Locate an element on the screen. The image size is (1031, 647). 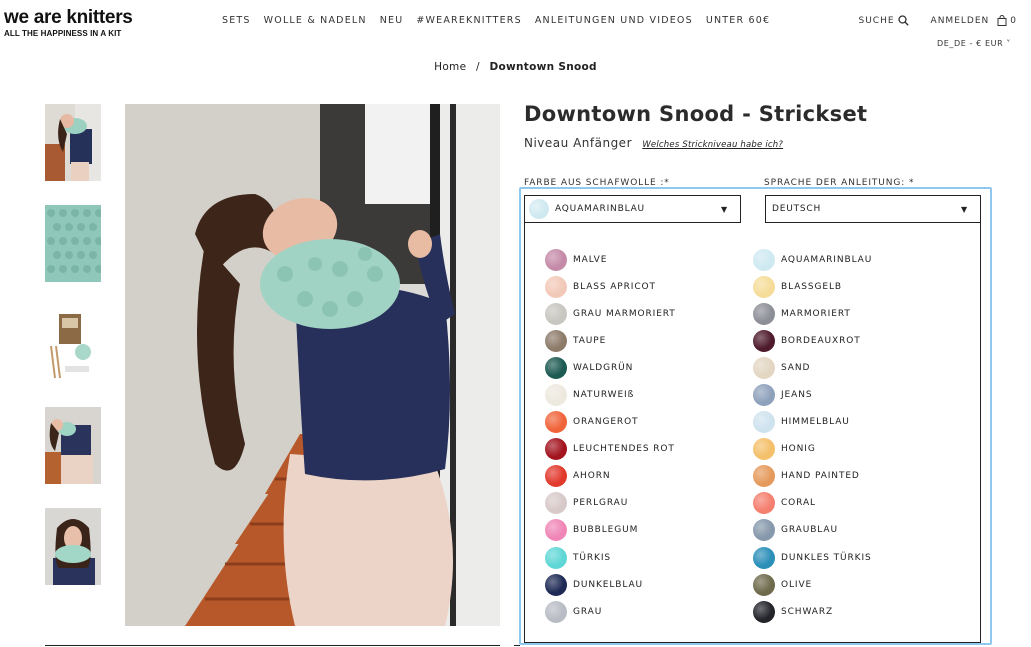
color-option-orangerot: ORANGEROT is located at coordinates (610, 422).